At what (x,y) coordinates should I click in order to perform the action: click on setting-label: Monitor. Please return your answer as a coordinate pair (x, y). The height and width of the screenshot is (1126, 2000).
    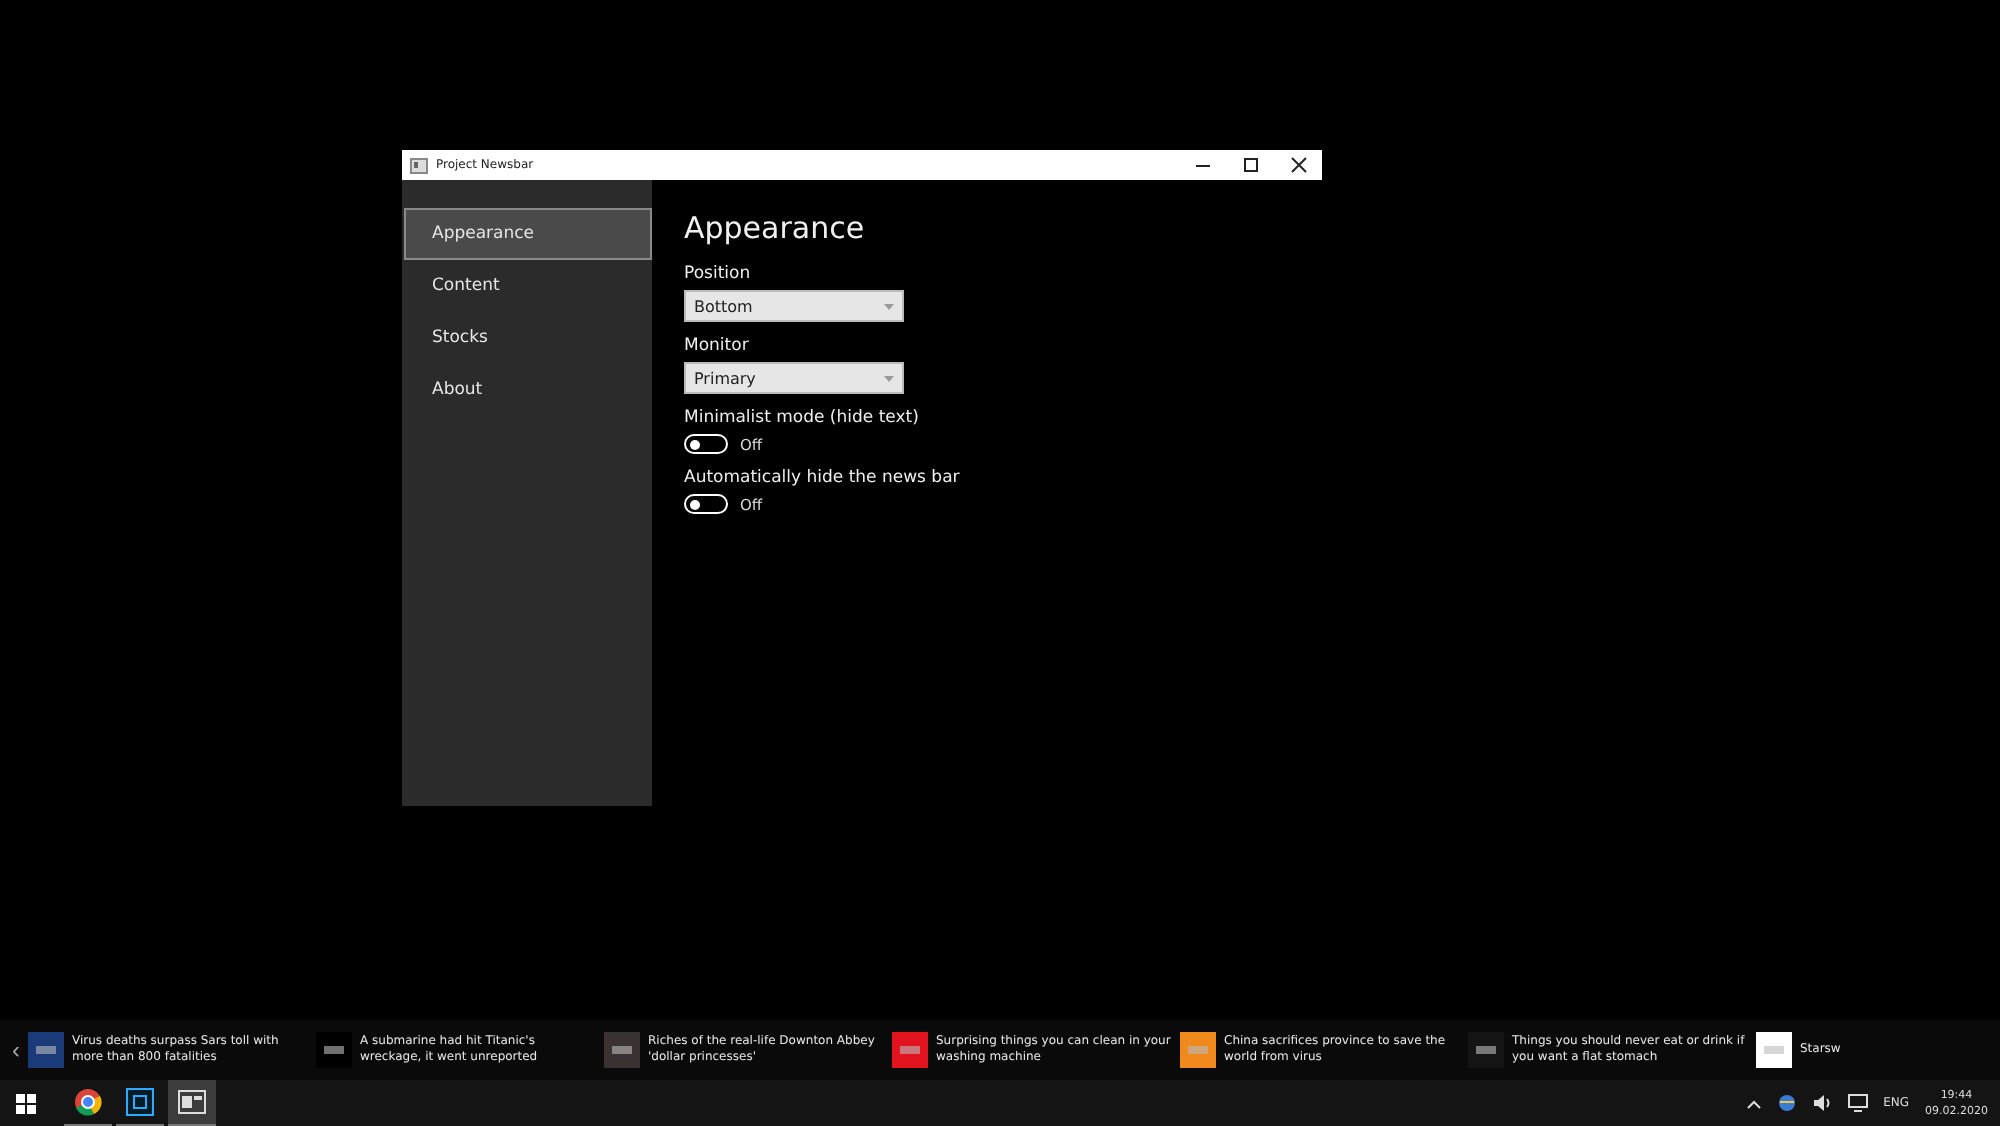
    Looking at the image, I should click on (717, 346).